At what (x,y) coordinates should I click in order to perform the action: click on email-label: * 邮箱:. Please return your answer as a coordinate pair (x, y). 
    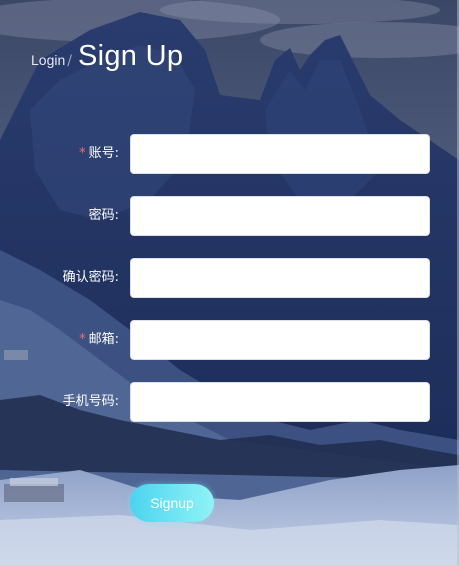
    Looking at the image, I should click on (99, 339).